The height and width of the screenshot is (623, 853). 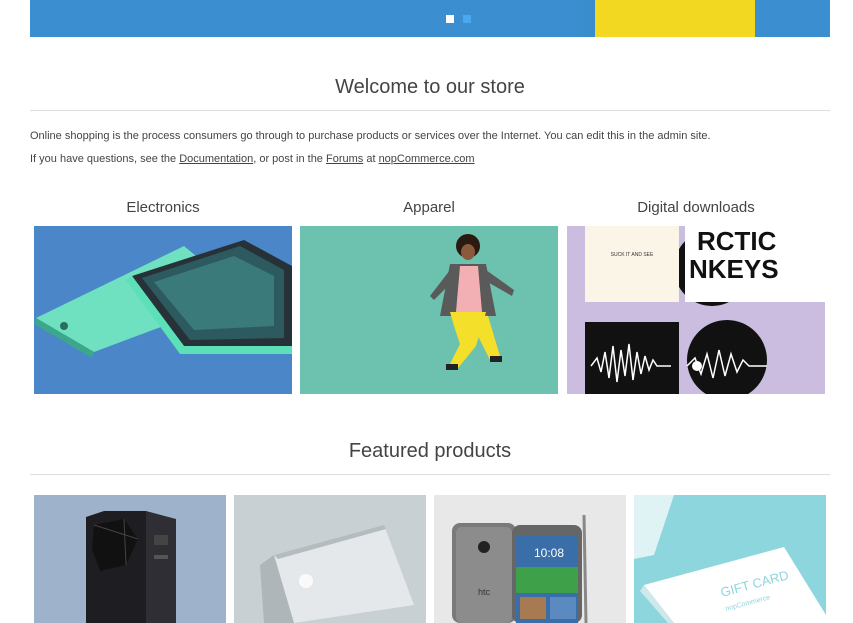 I want to click on product-image-gift-card: GIFT CARD nopCommerce, so click(x=730, y=559).